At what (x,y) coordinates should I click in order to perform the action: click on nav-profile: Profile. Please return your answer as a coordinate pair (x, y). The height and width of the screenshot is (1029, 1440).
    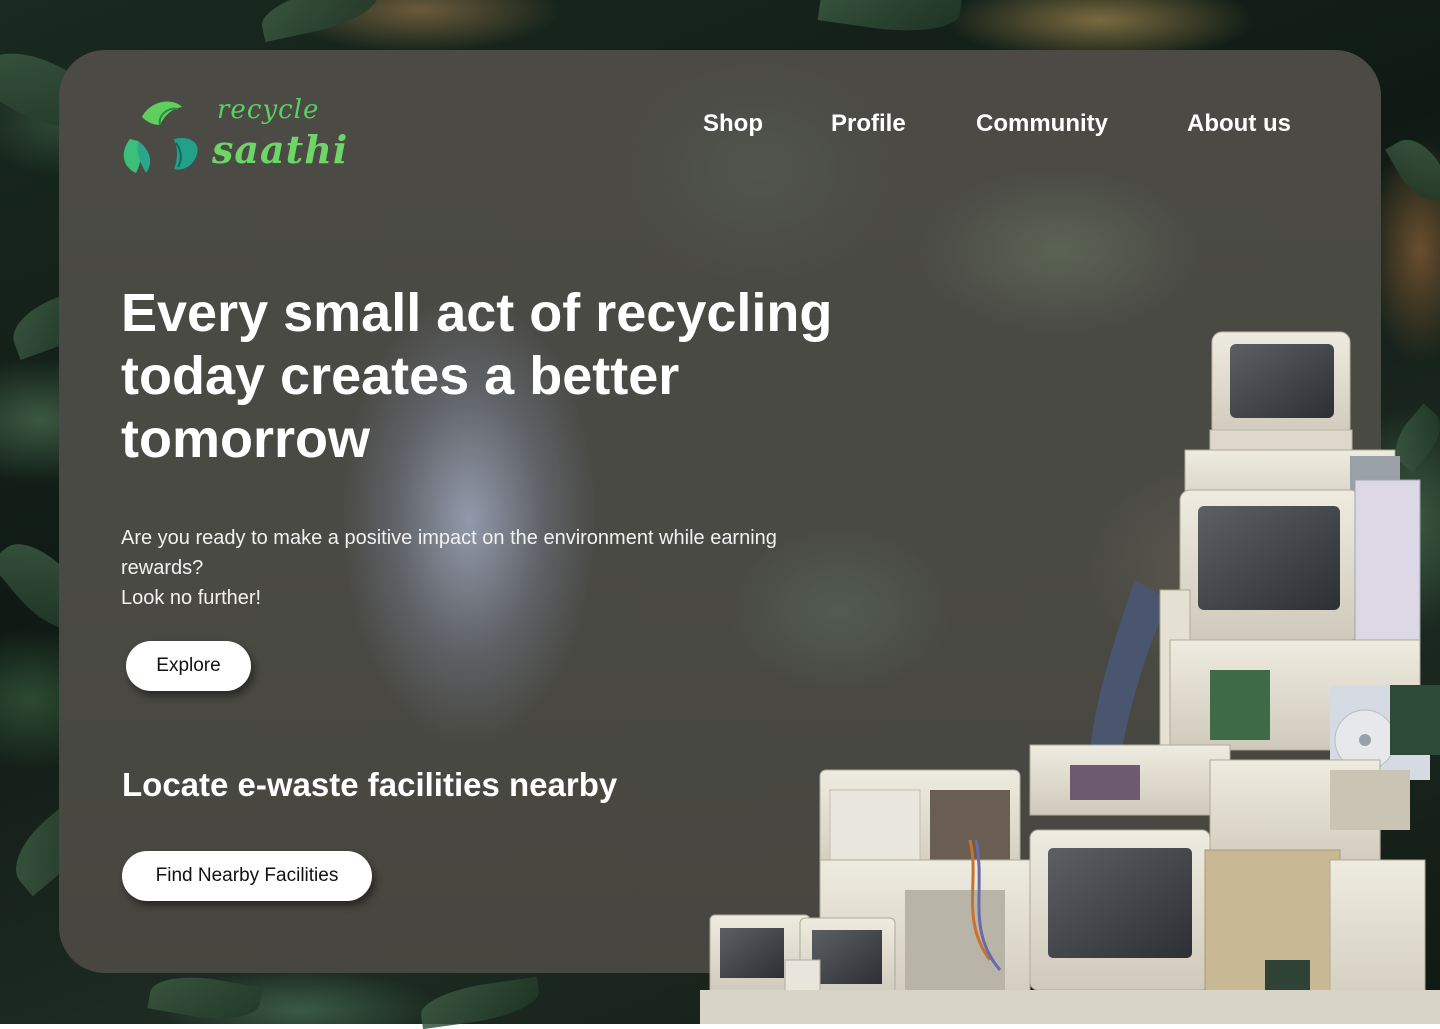
    Looking at the image, I should click on (868, 124).